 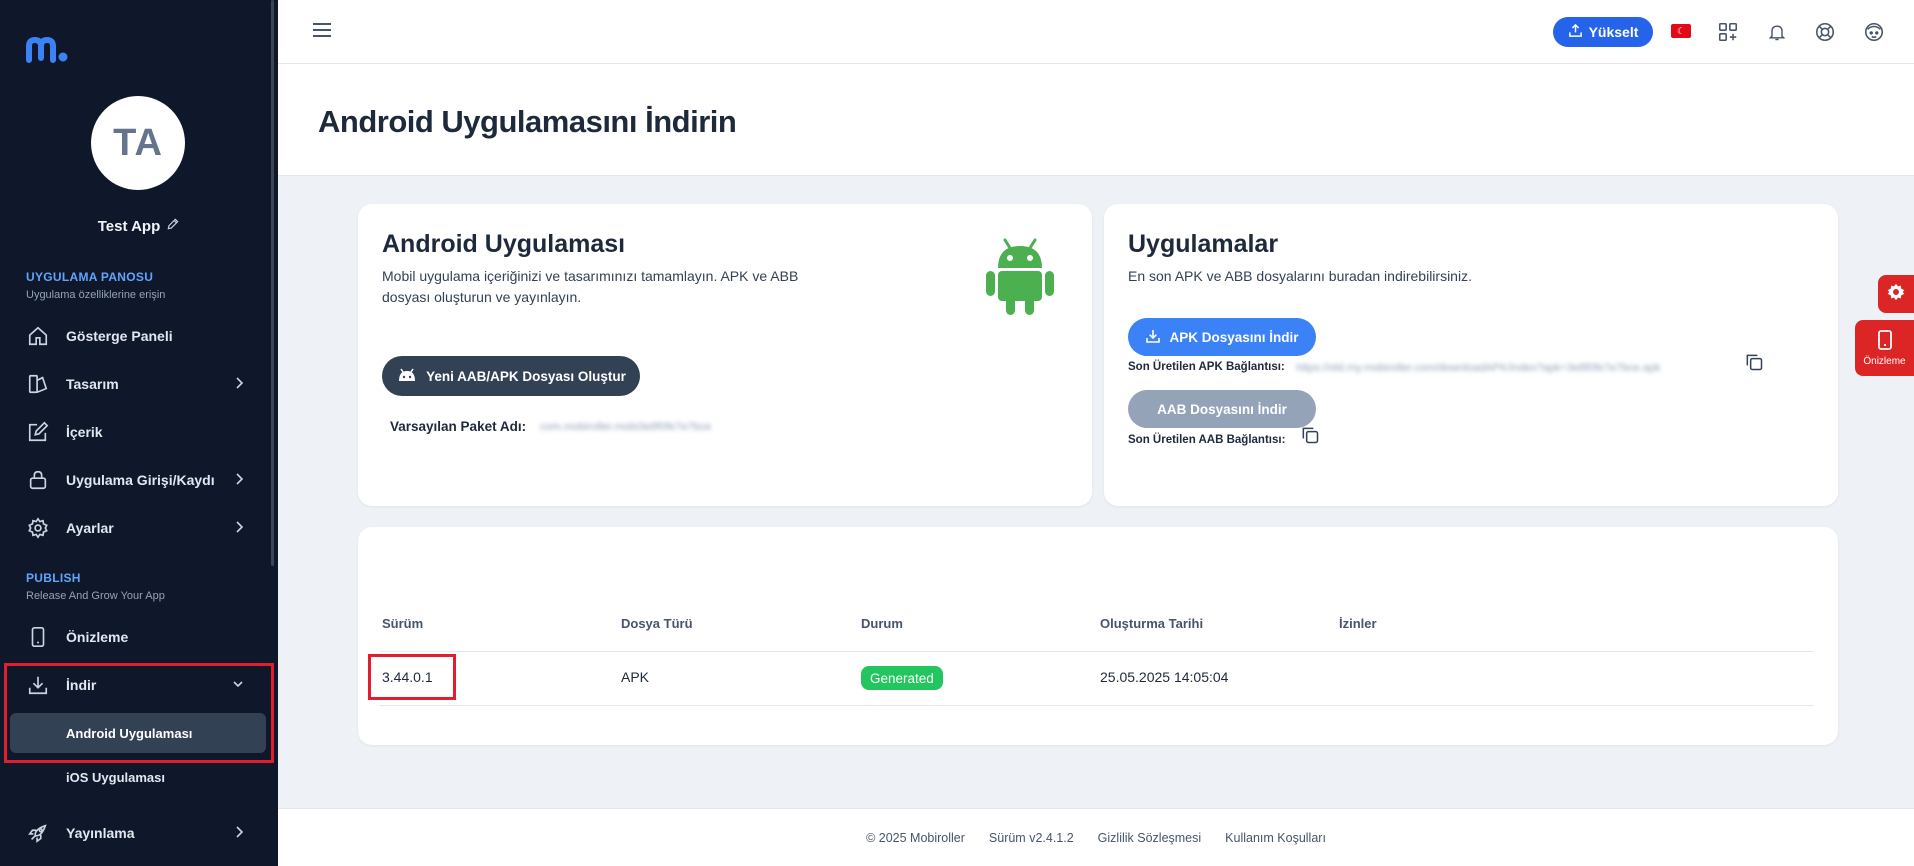 What do you see at coordinates (1575, 32) in the screenshot?
I see `upload-icon` at bounding box center [1575, 32].